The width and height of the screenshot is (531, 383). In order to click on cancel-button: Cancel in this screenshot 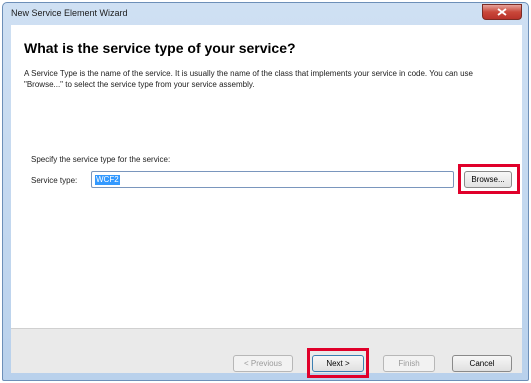, I will do `click(482, 363)`.